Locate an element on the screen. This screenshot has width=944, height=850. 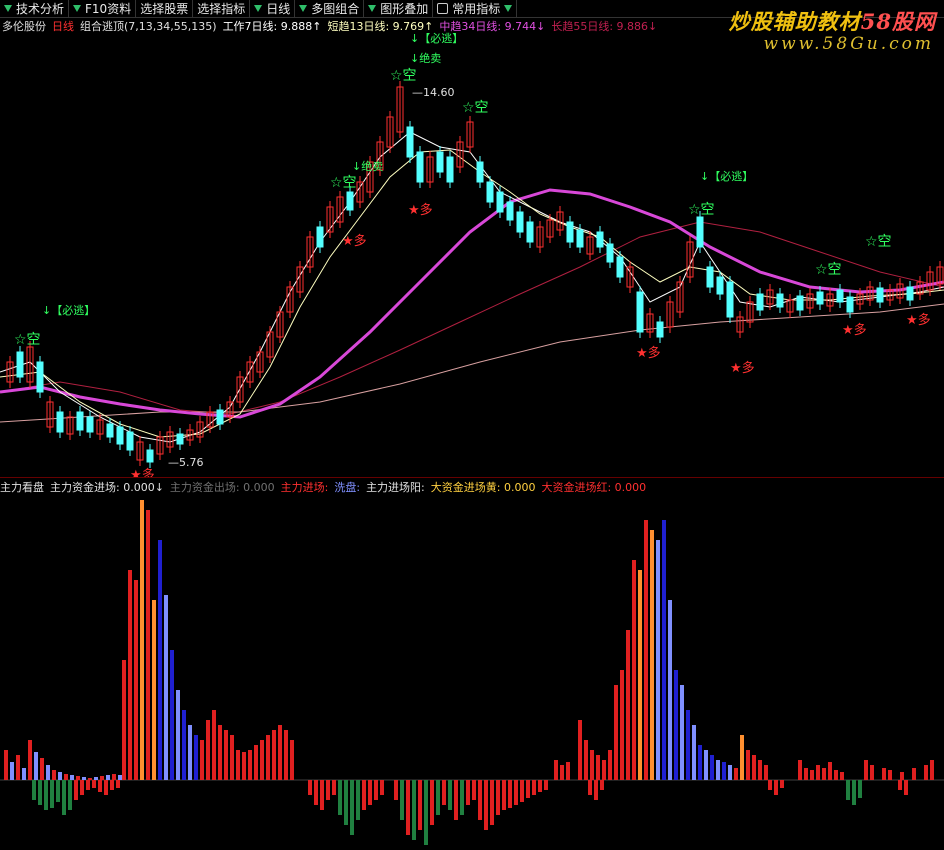
menu-overlay: 图形叠加 is located at coordinates (399, 8).